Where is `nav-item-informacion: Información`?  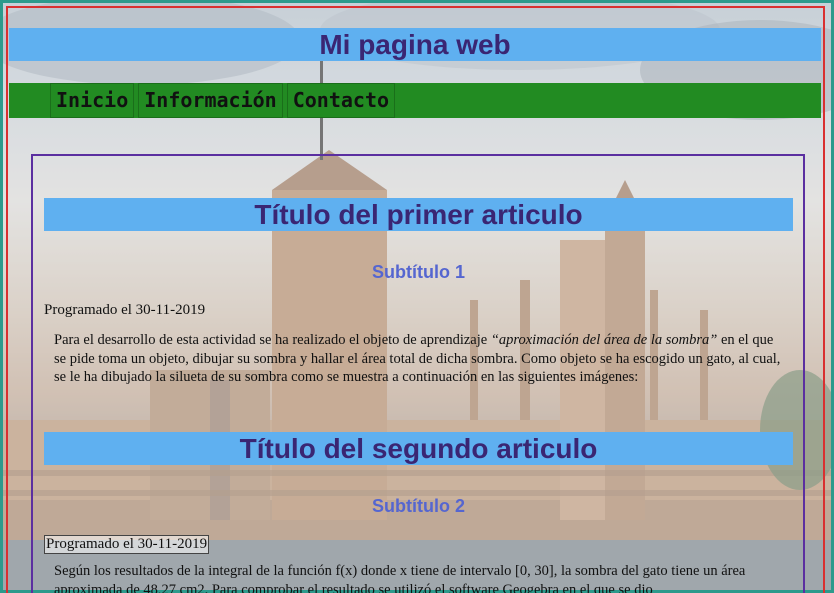 nav-item-informacion: Información is located at coordinates (210, 100).